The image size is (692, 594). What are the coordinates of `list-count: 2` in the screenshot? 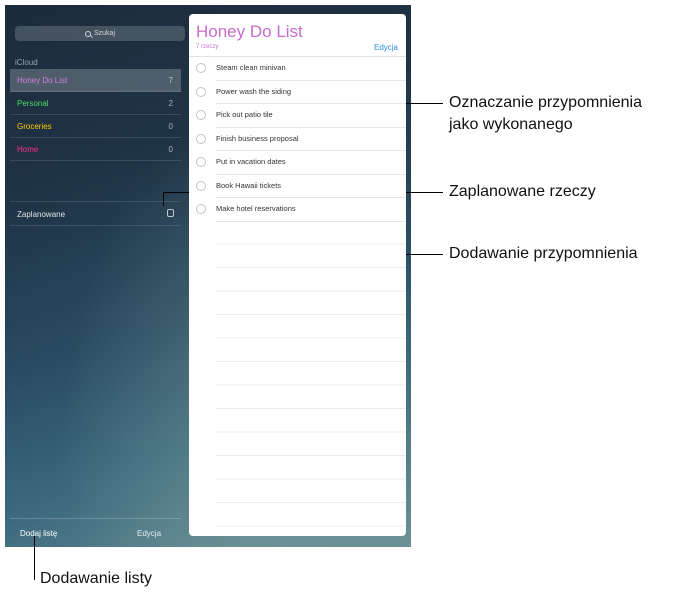 It's located at (170, 103).